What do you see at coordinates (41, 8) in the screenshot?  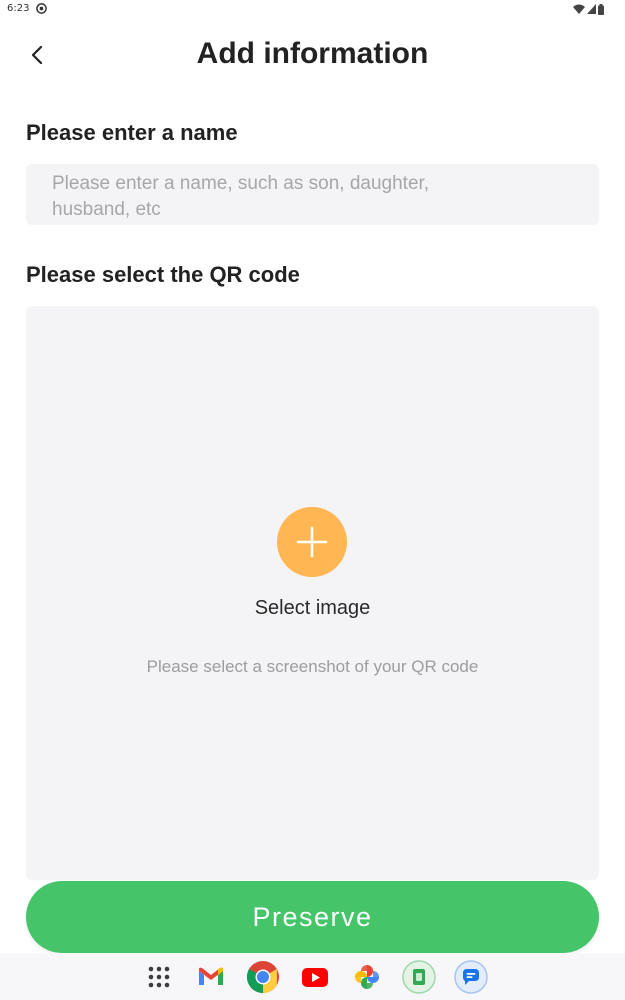 I see `notification-app-icon` at bounding box center [41, 8].